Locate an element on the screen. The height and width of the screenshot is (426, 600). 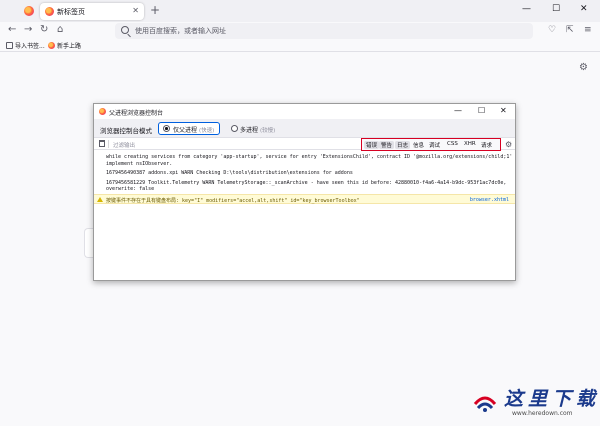
maximize-button: ☐ is located at coordinates (556, 9).